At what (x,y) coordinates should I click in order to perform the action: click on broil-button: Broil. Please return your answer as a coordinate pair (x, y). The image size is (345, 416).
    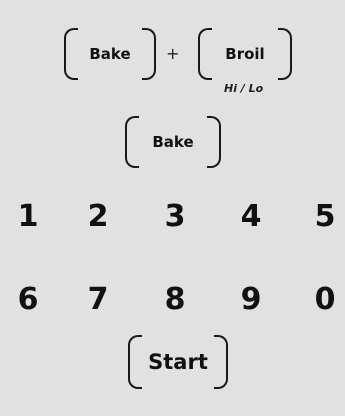
    Looking at the image, I should click on (245, 54).